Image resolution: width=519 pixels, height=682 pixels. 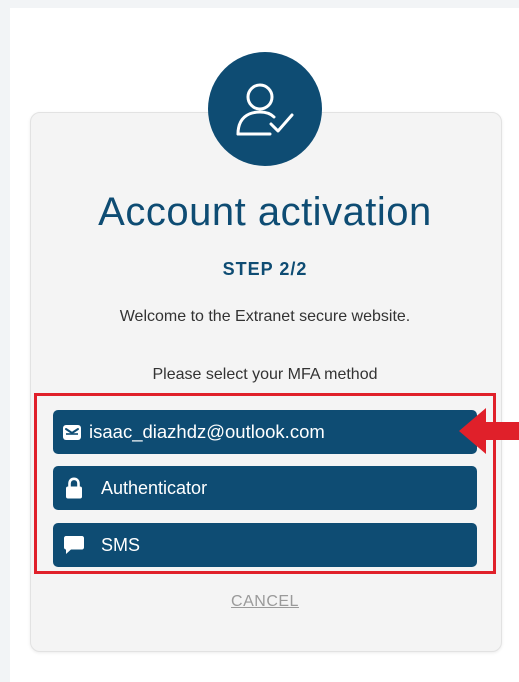 What do you see at coordinates (265, 602) in the screenshot?
I see `cancel-link: CANCEL` at bounding box center [265, 602].